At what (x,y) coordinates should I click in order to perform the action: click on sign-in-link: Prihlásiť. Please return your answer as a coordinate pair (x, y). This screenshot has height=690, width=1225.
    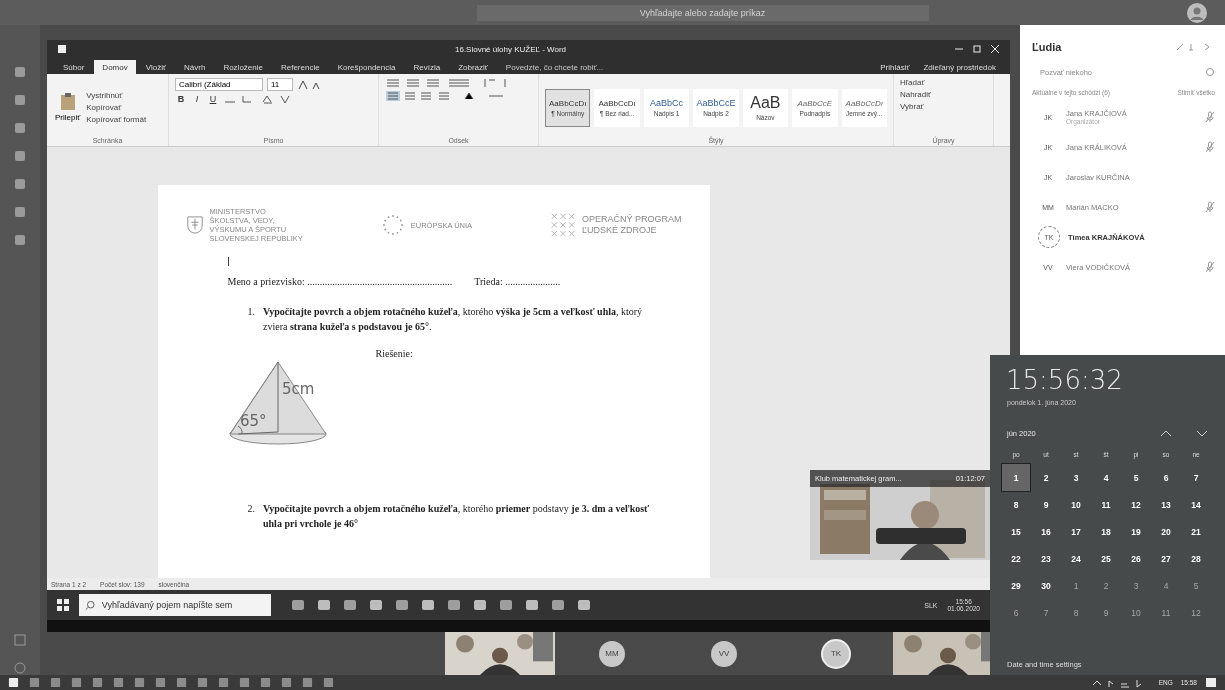
    Looking at the image, I should click on (895, 67).